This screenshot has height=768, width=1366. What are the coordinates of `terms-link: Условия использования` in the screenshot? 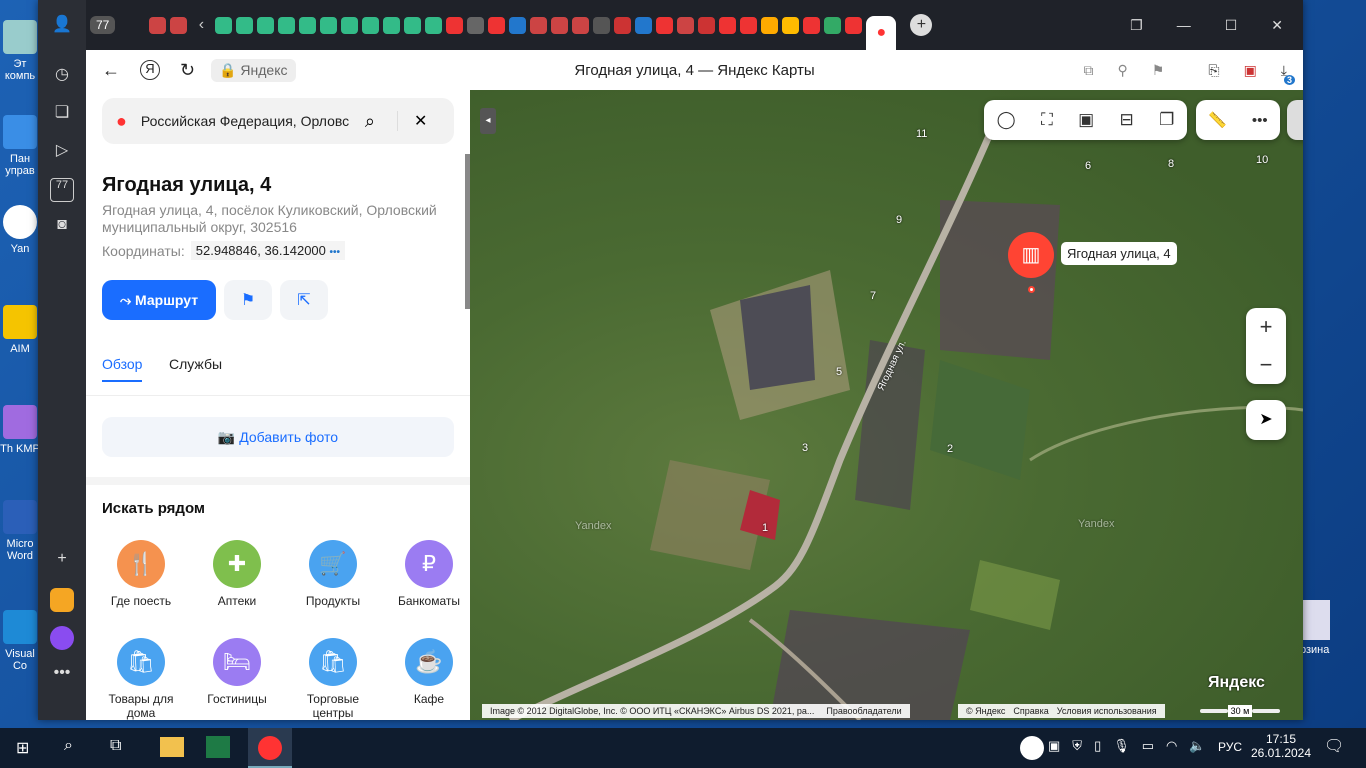 It's located at (1107, 711).